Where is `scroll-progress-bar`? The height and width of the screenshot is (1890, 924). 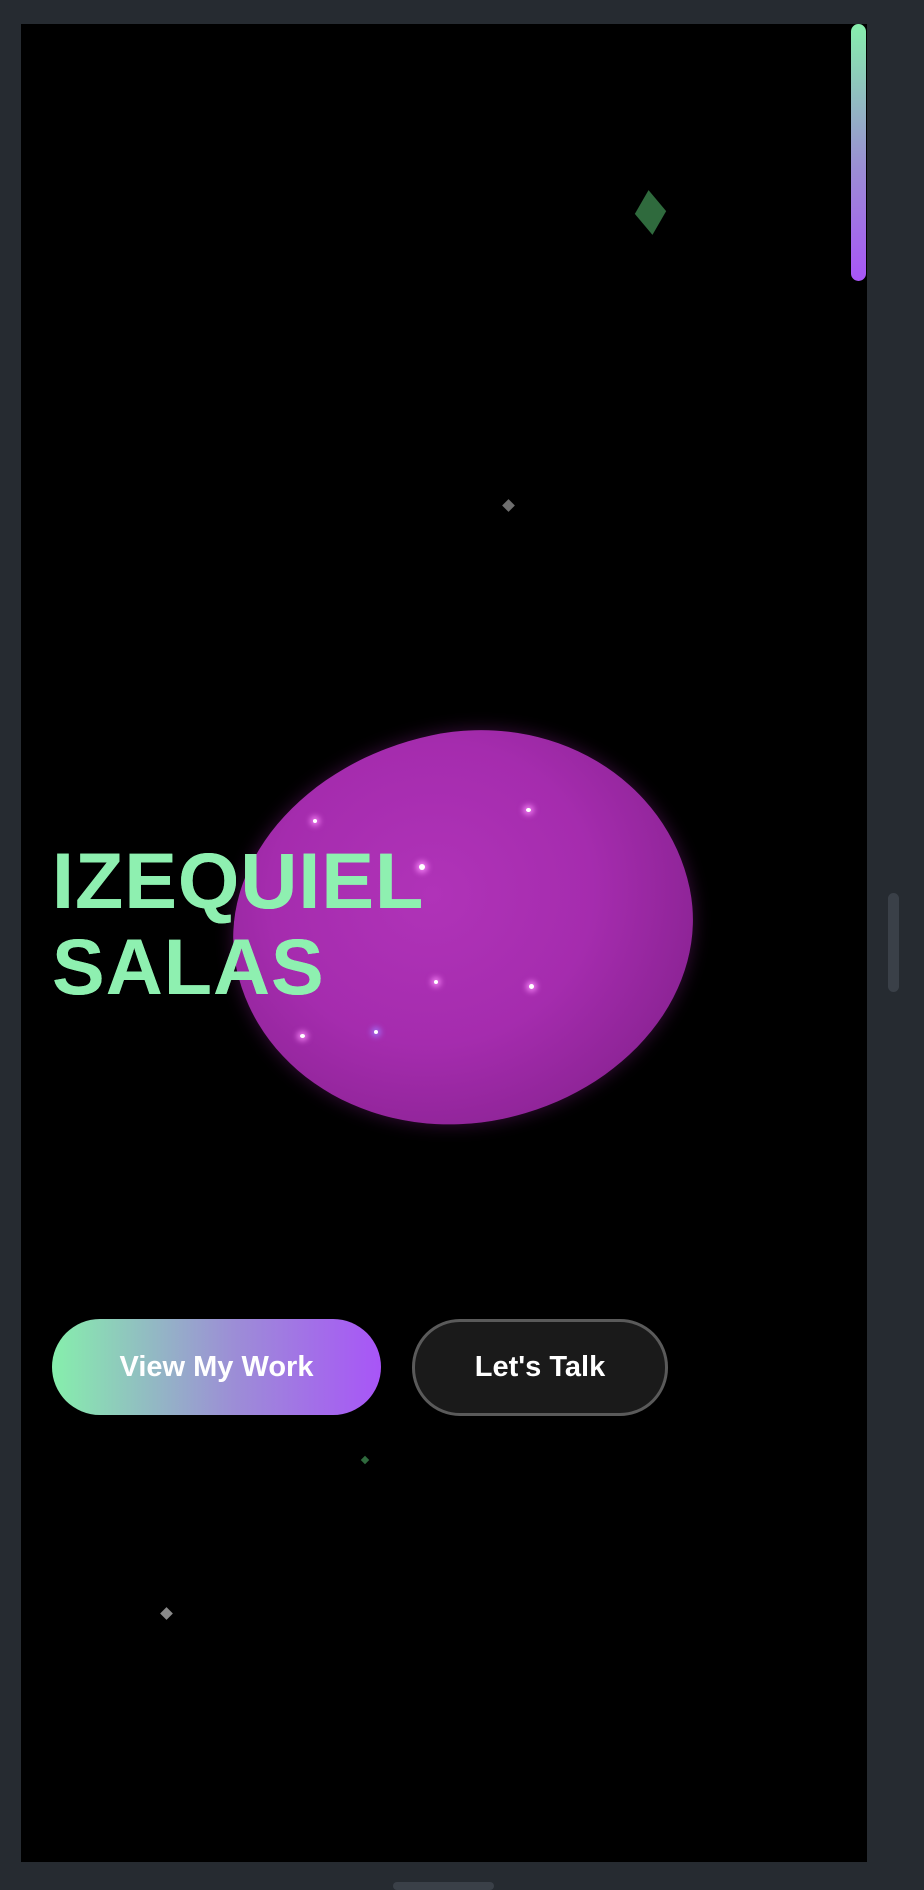
scroll-progress-bar is located at coordinates (858, 152).